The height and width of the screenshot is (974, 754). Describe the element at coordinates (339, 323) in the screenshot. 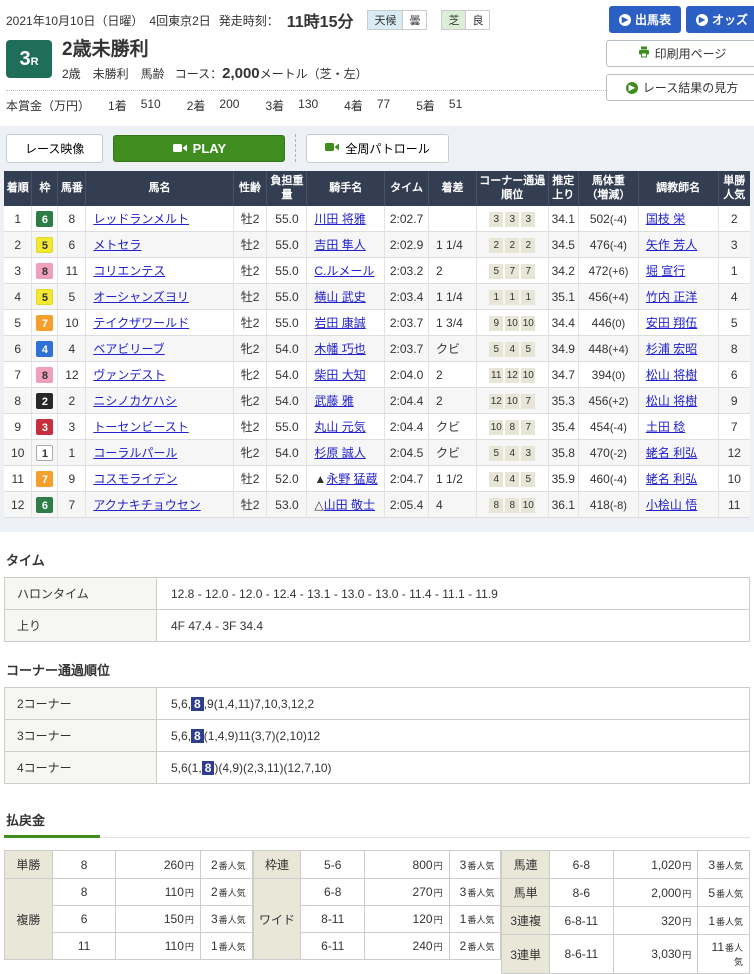

I see `jockey-link: 岩田 康誠` at that location.